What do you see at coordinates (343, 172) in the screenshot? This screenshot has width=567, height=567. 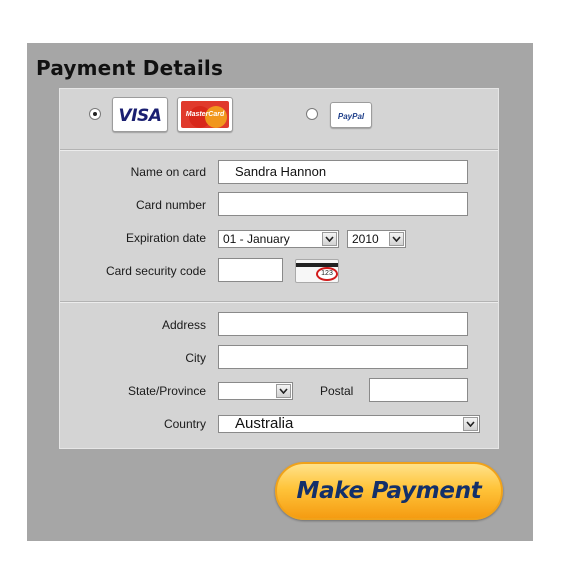 I see `name-on-card-field: Sandra Hannon` at bounding box center [343, 172].